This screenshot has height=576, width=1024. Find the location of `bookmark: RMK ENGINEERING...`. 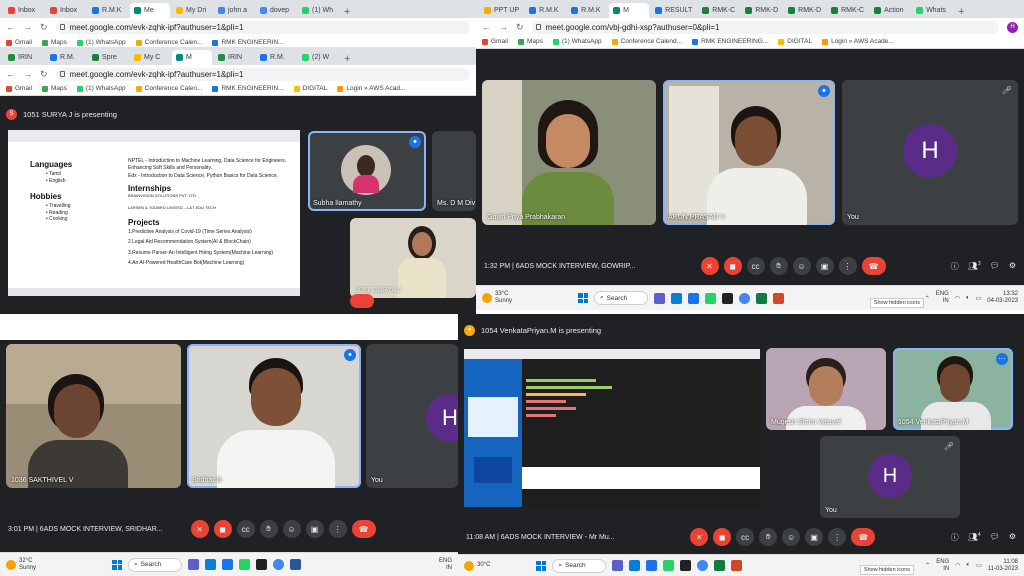

bookmark: RMK ENGINEERING... is located at coordinates (730, 41).